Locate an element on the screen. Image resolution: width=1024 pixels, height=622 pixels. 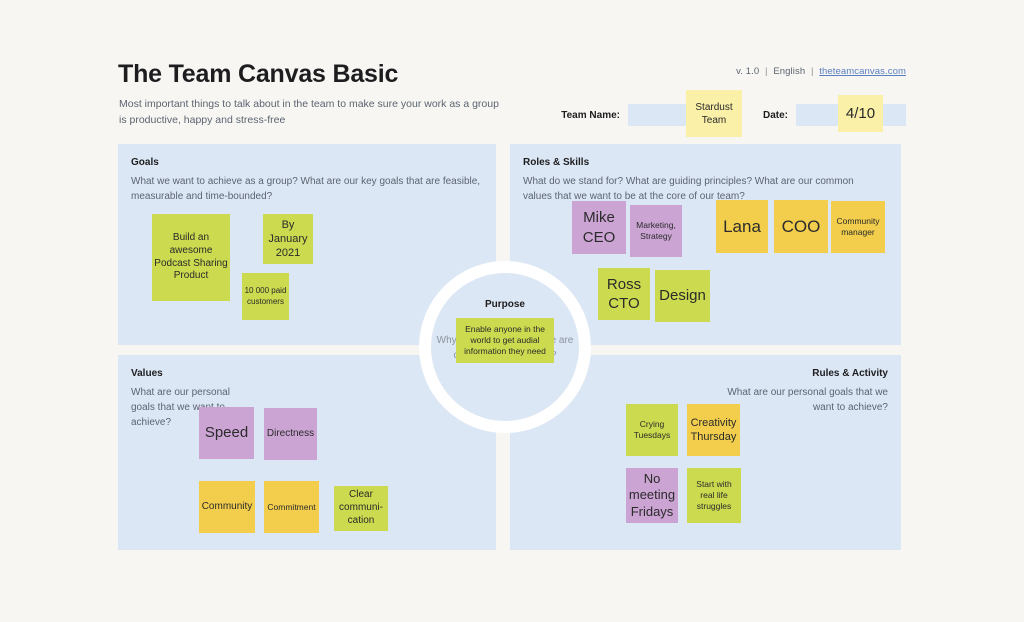
sticky-note: COO is located at coordinates (801, 226).